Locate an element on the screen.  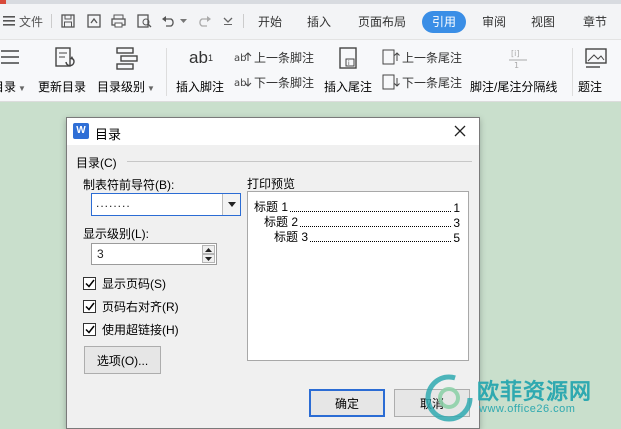
spin-up-icon is located at coordinates (208, 249).